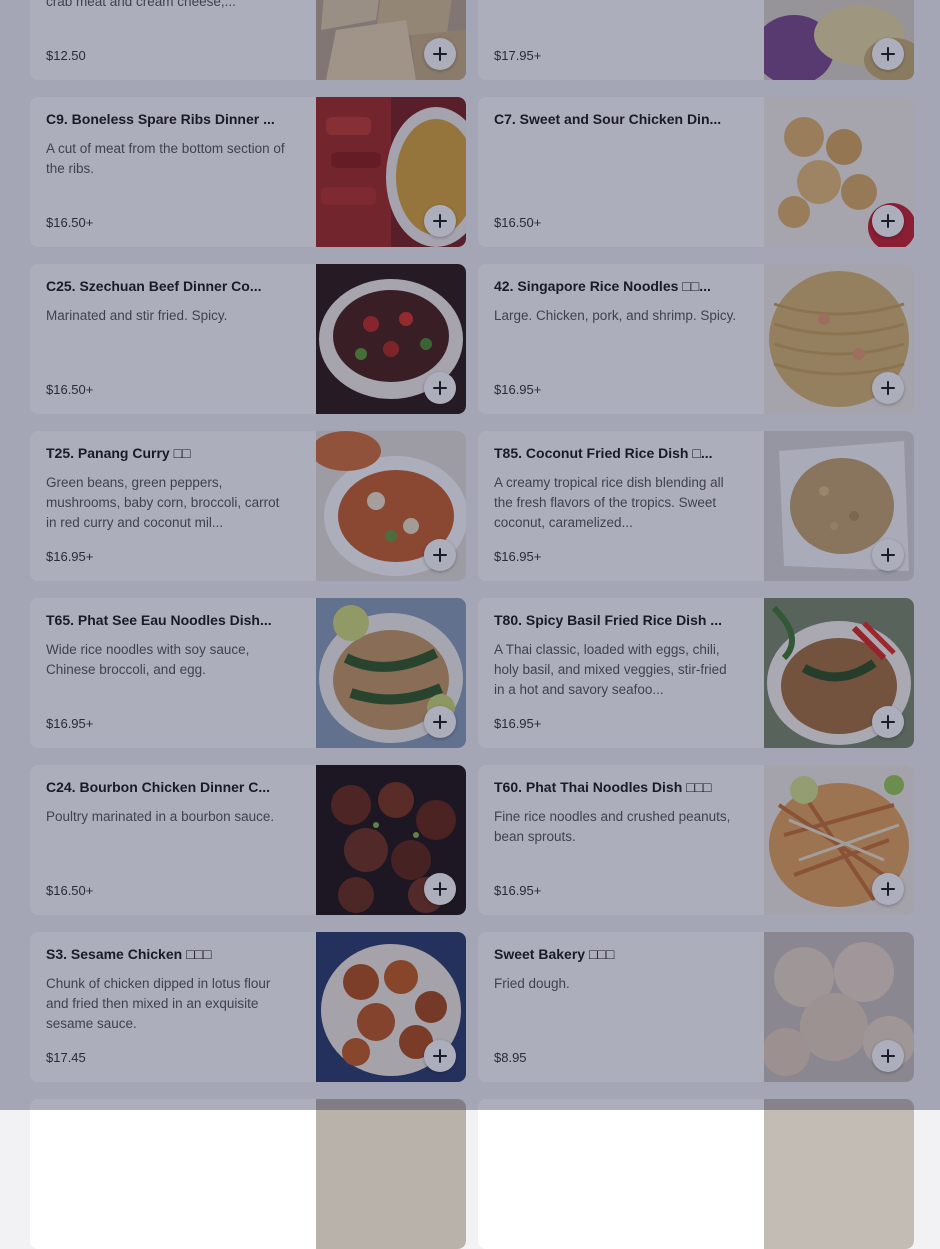  What do you see at coordinates (510, 1057) in the screenshot?
I see `item-price: $8.95` at bounding box center [510, 1057].